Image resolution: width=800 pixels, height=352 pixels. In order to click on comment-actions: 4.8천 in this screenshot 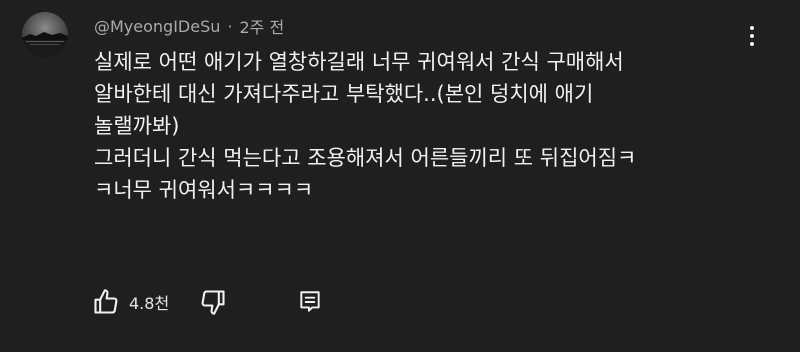, I will do `click(207, 302)`.